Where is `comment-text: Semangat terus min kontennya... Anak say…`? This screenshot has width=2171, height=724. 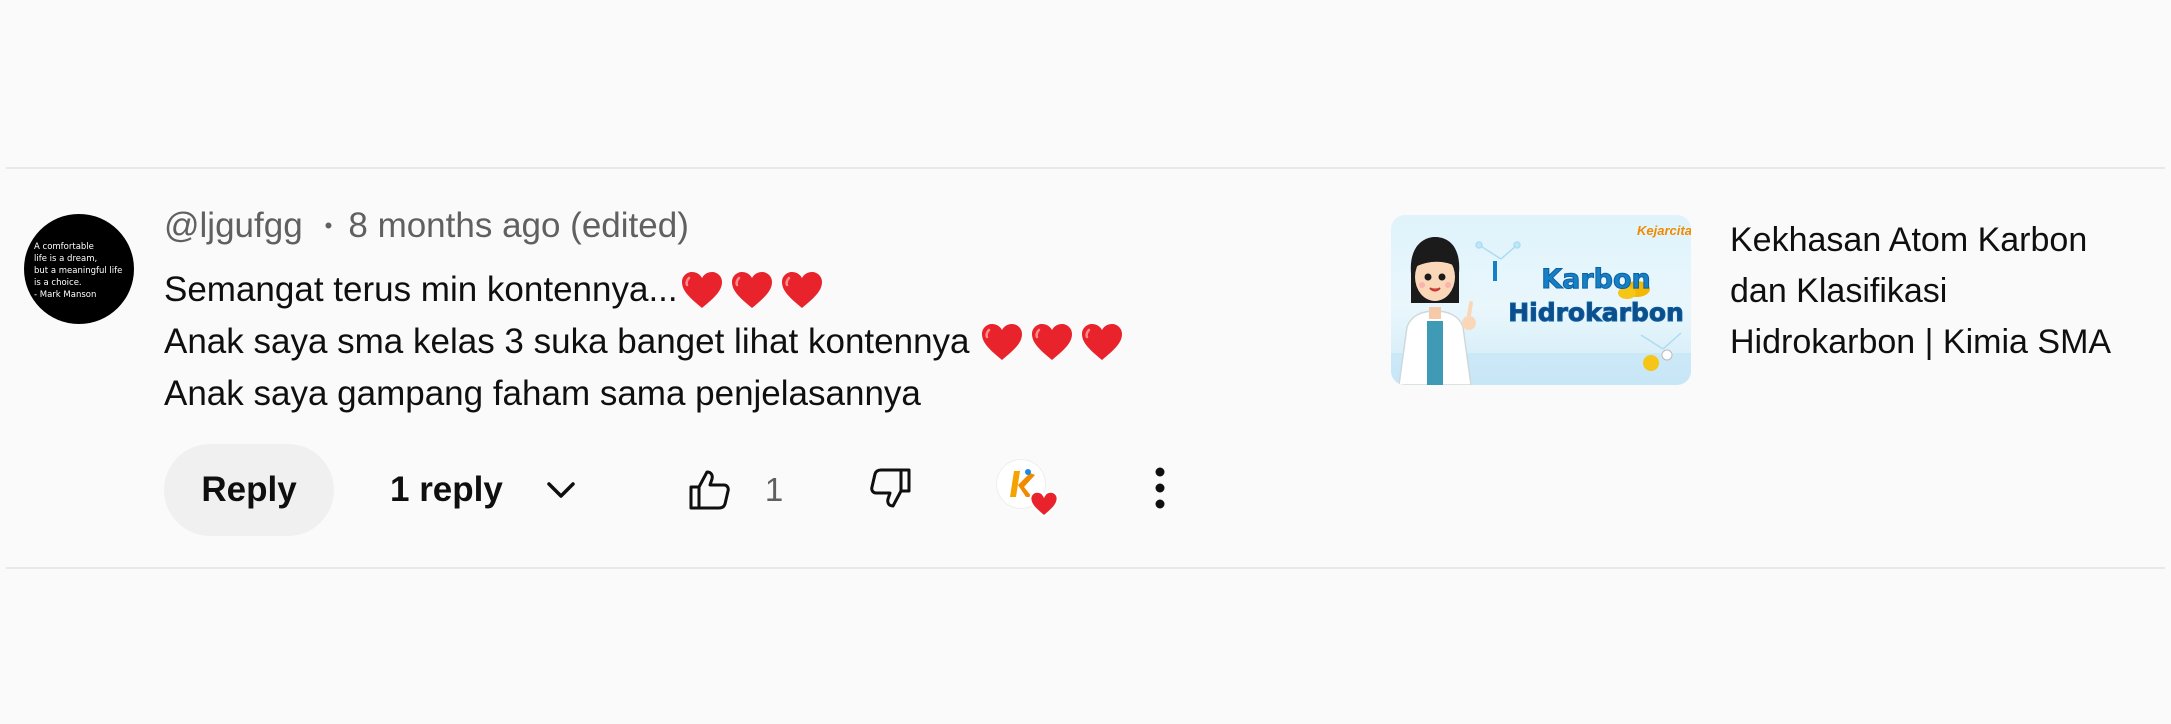
comment-text: Semangat terus min kontennya... Anak say… is located at coordinates (754, 342).